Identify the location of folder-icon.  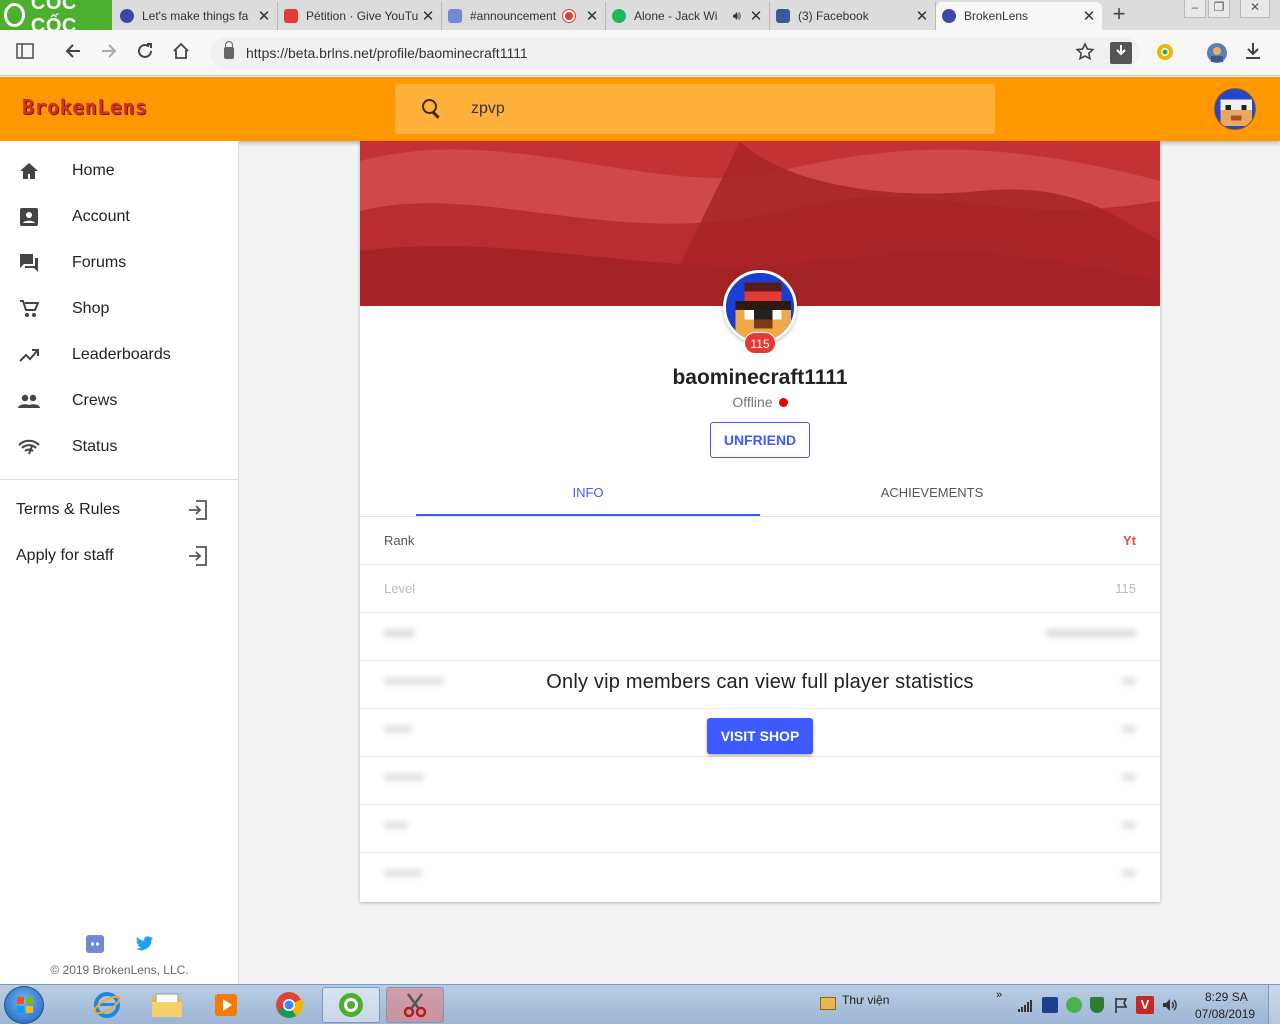
(828, 1003).